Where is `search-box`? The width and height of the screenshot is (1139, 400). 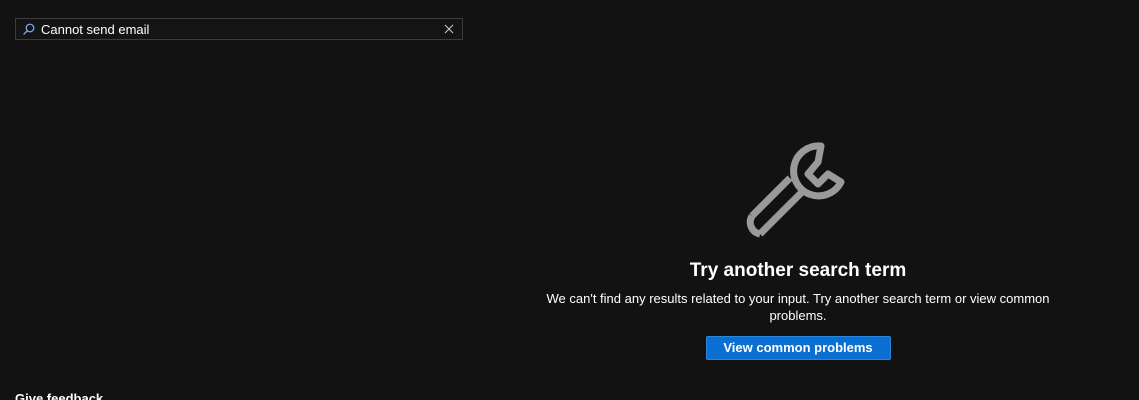 search-box is located at coordinates (239, 29).